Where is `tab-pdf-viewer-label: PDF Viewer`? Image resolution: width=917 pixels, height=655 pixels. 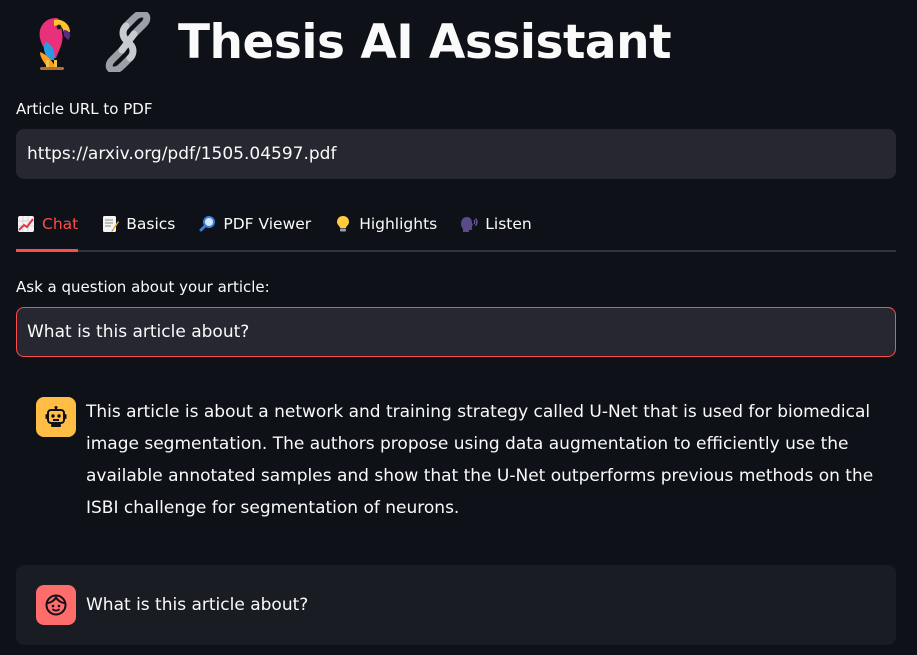
tab-pdf-viewer-label: PDF Viewer is located at coordinates (267, 224).